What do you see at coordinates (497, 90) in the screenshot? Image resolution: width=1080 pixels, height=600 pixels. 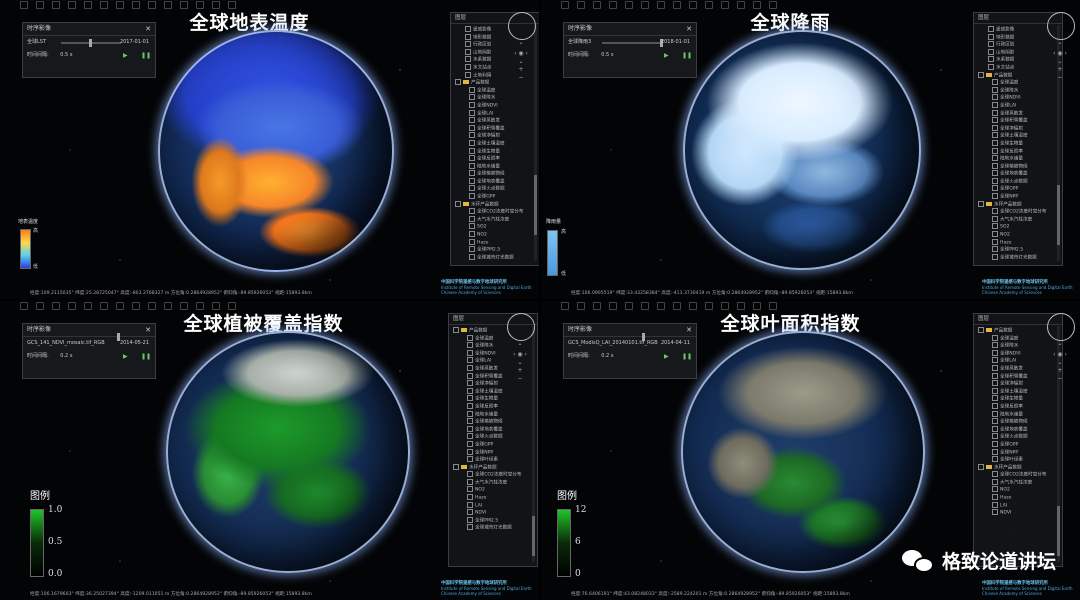 I see `layer-item: 全球温度` at bounding box center [497, 90].